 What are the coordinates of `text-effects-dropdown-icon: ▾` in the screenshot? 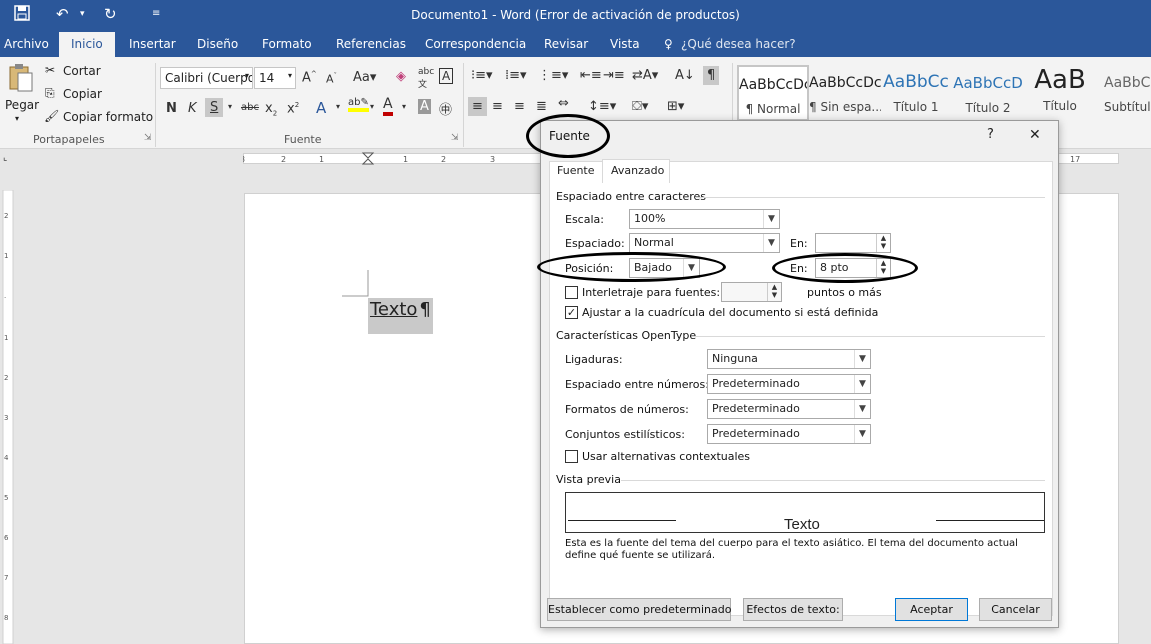 It's located at (338, 106).